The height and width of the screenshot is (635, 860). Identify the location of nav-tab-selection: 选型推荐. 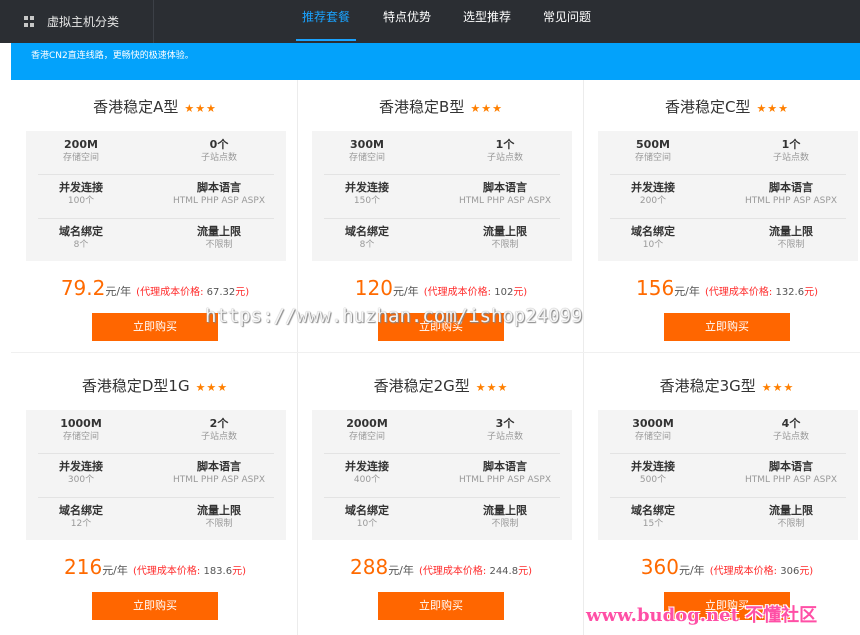
(487, 21).